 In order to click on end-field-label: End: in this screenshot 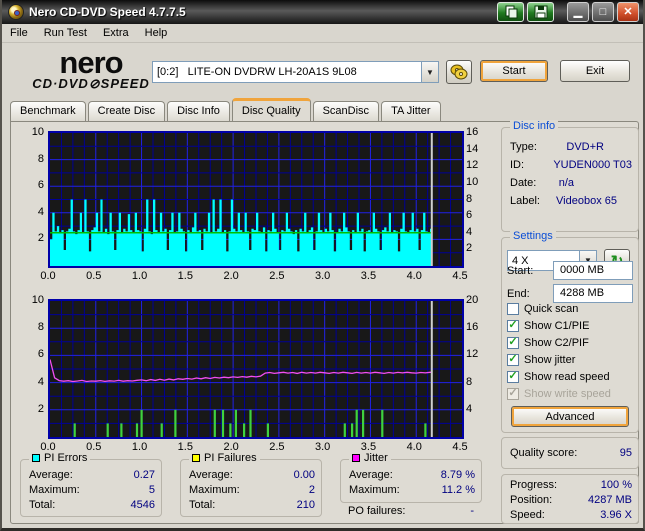, I will do `click(518, 294)`.